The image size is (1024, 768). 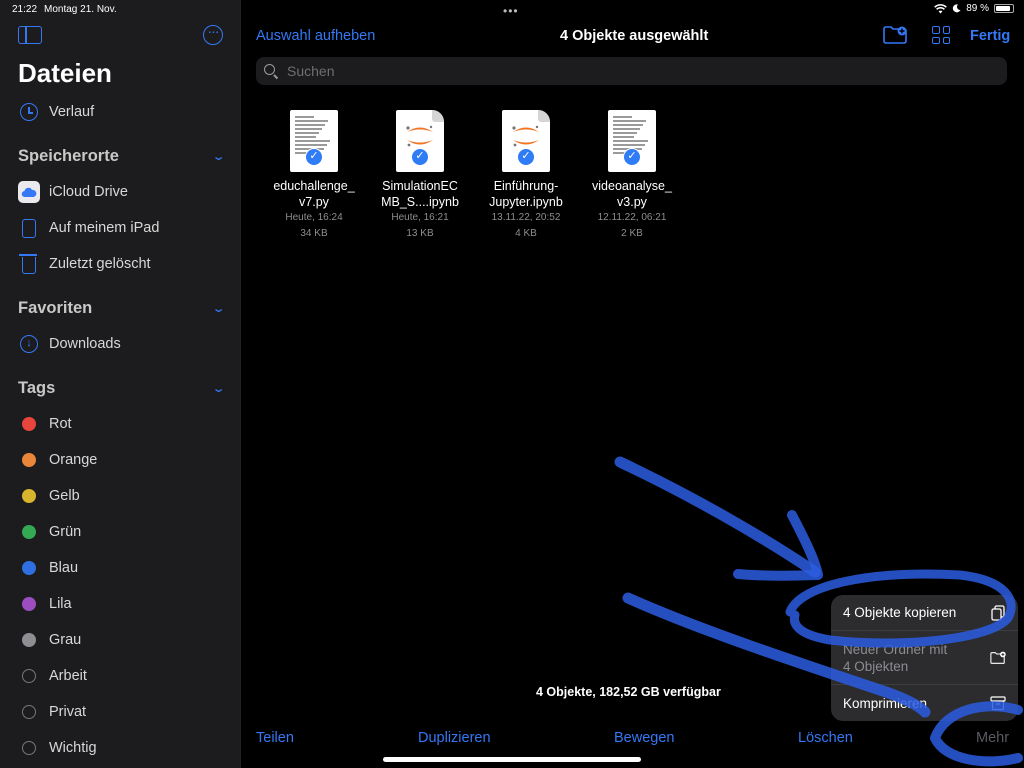 What do you see at coordinates (25, 9) in the screenshot?
I see `status-time: 21:22` at bounding box center [25, 9].